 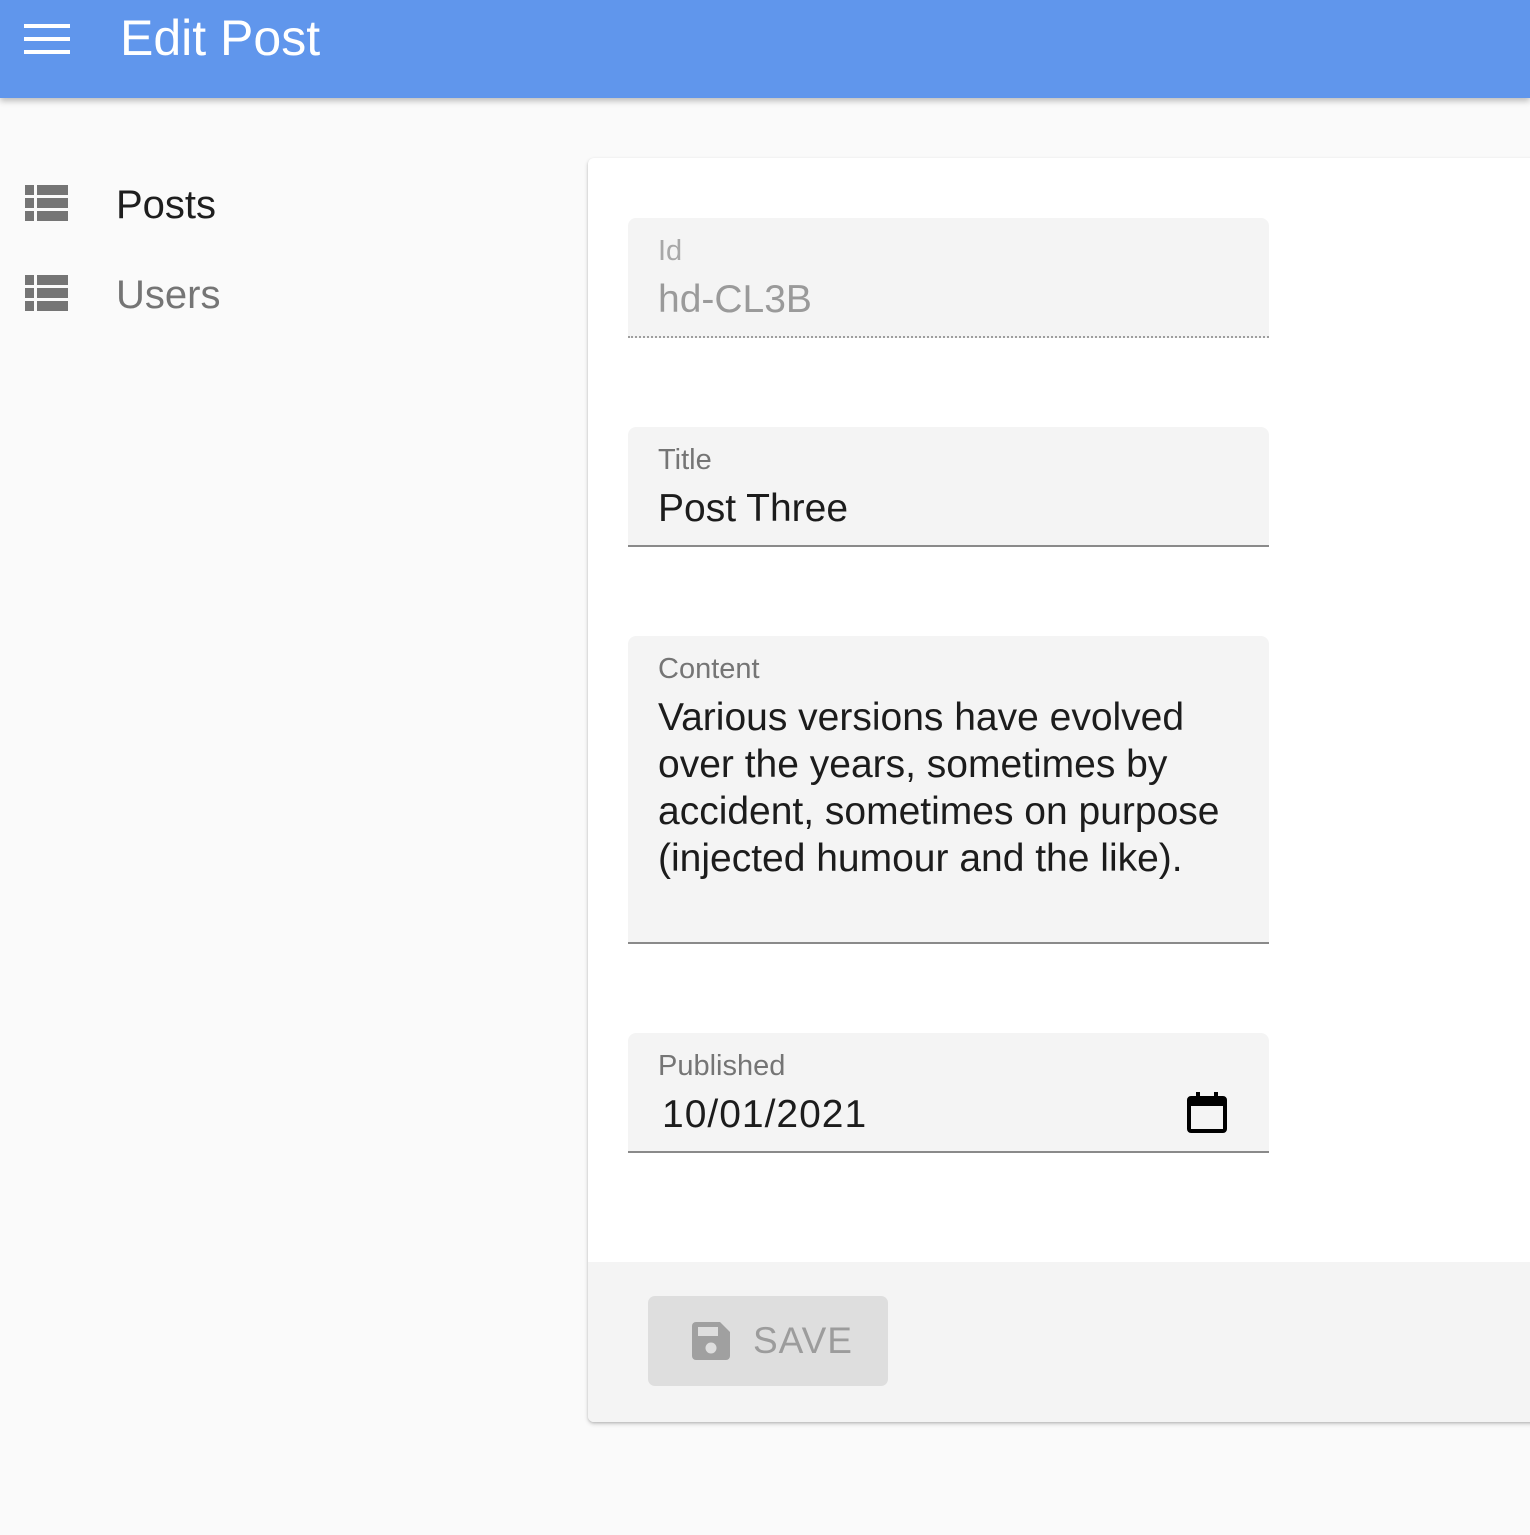 I want to click on id-field-label: Id, so click(x=670, y=251).